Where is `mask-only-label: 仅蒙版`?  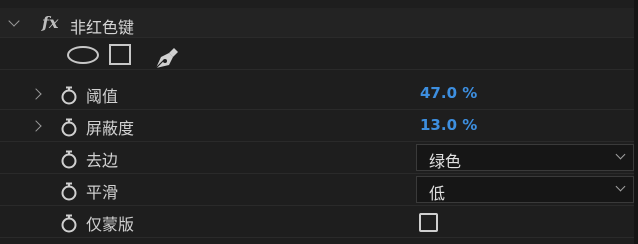
mask-only-label: 仅蒙版 is located at coordinates (110, 224).